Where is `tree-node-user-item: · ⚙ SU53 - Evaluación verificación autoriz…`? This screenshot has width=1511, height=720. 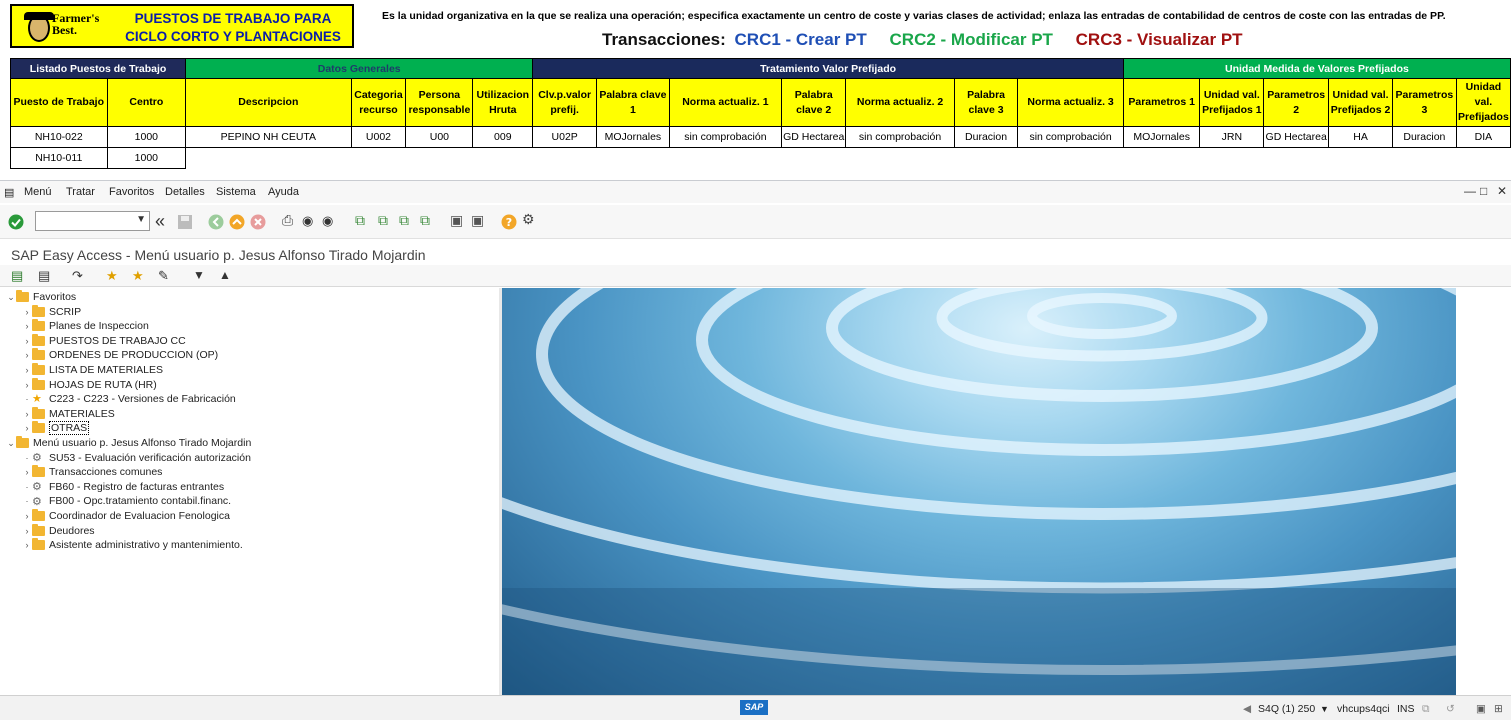 tree-node-user-item: · ⚙ SU53 - Evaluación verificación autoriz… is located at coordinates (136, 458).